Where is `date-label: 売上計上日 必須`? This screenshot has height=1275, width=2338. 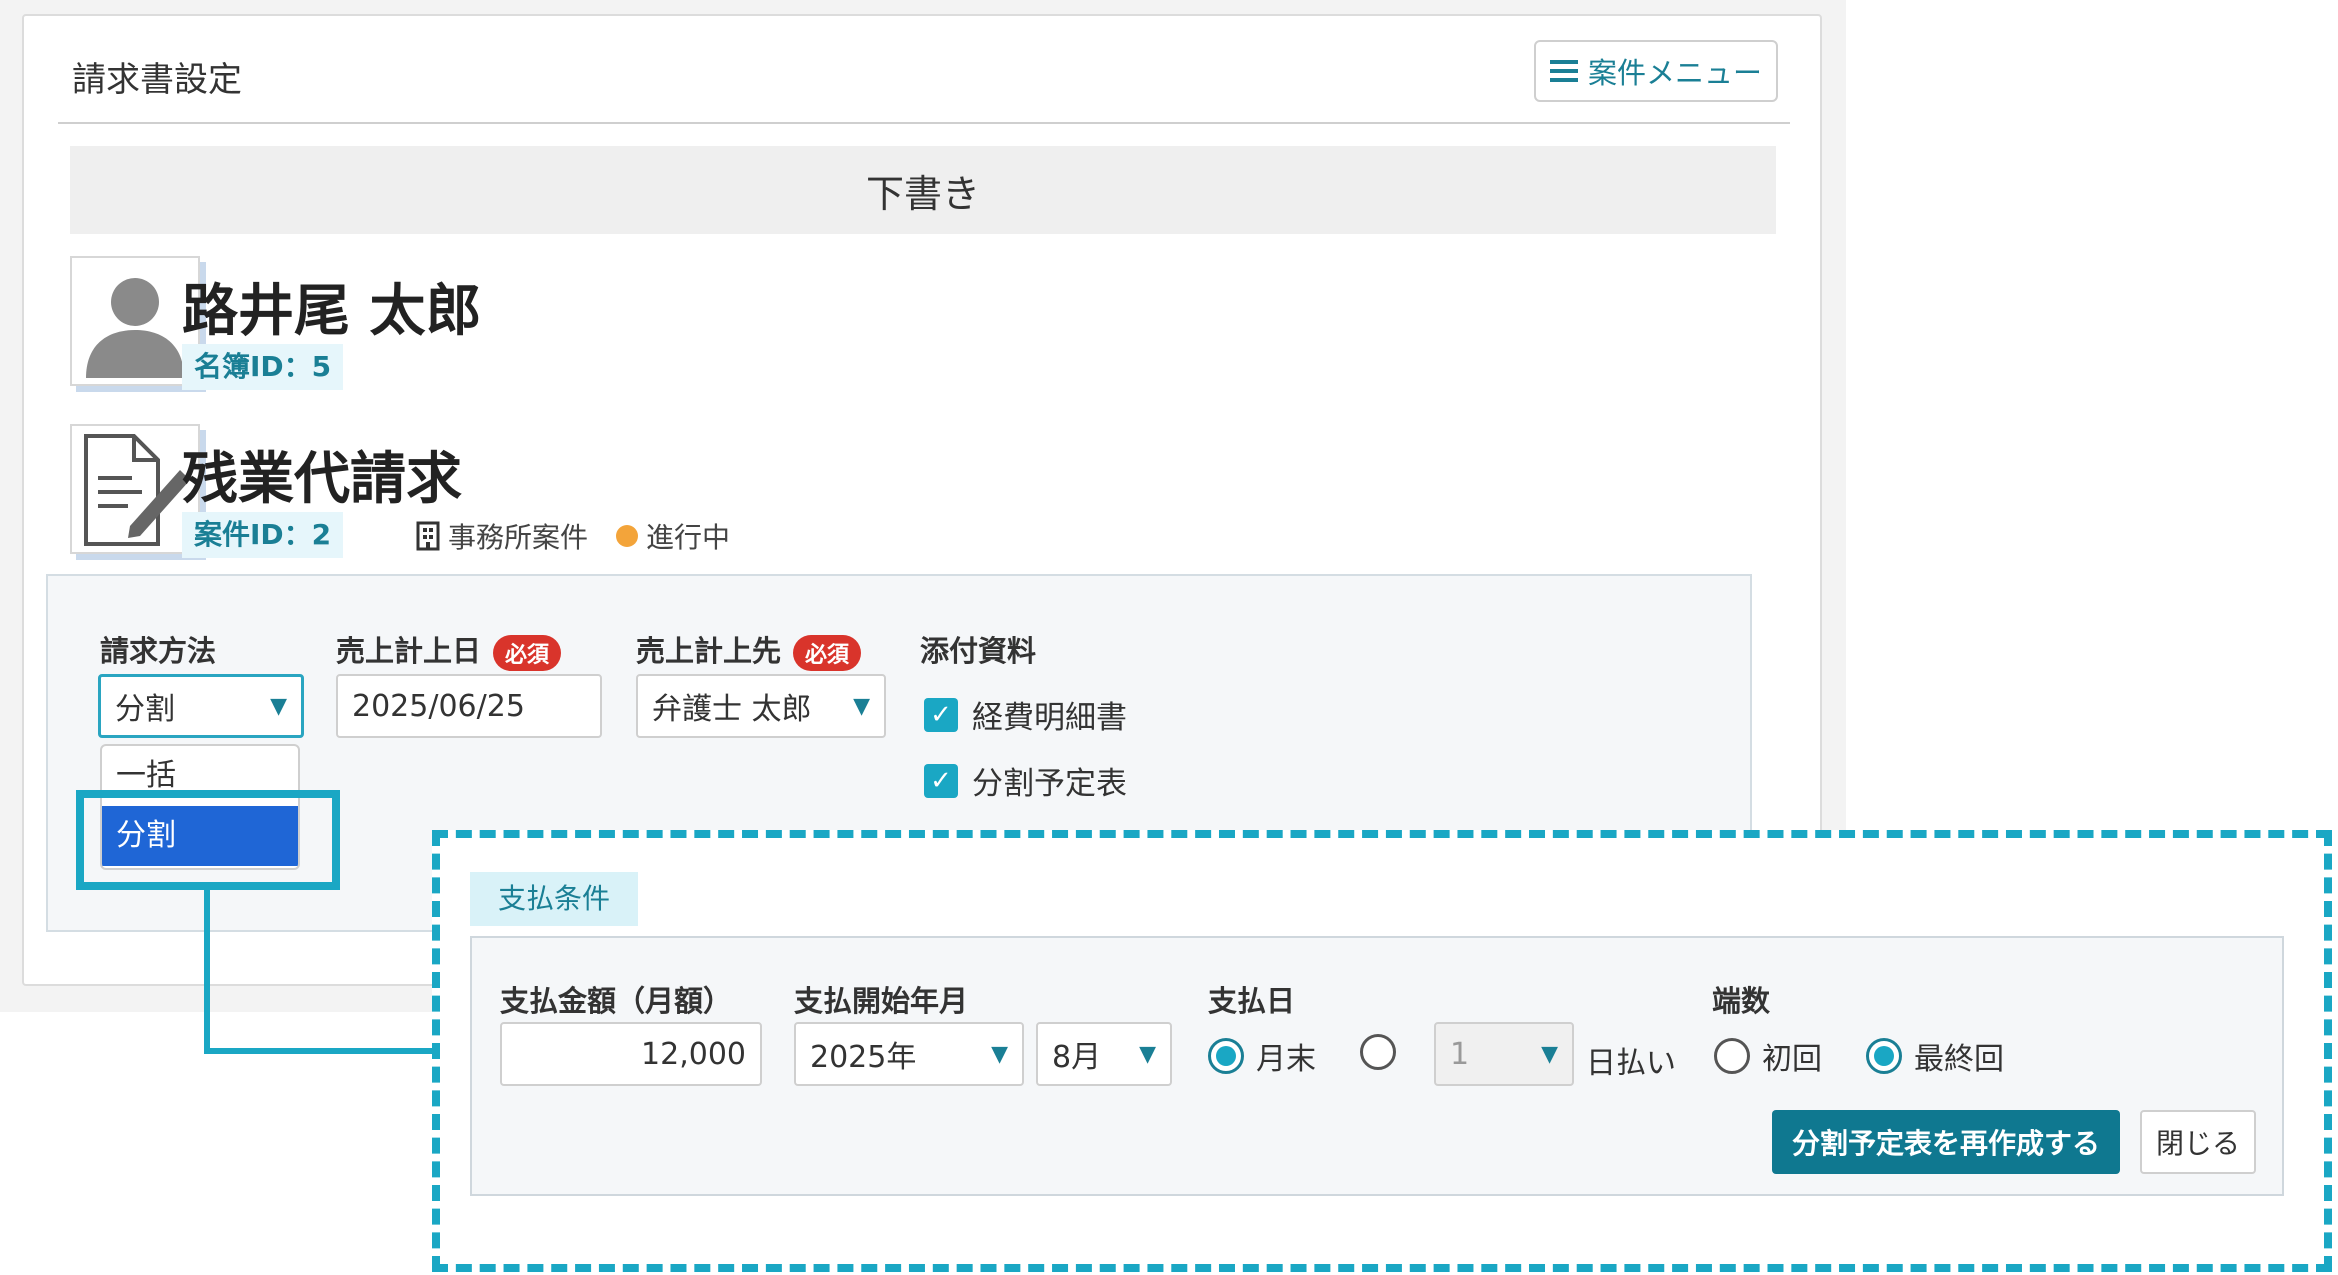 date-label: 売上計上日 必須 is located at coordinates (449, 649).